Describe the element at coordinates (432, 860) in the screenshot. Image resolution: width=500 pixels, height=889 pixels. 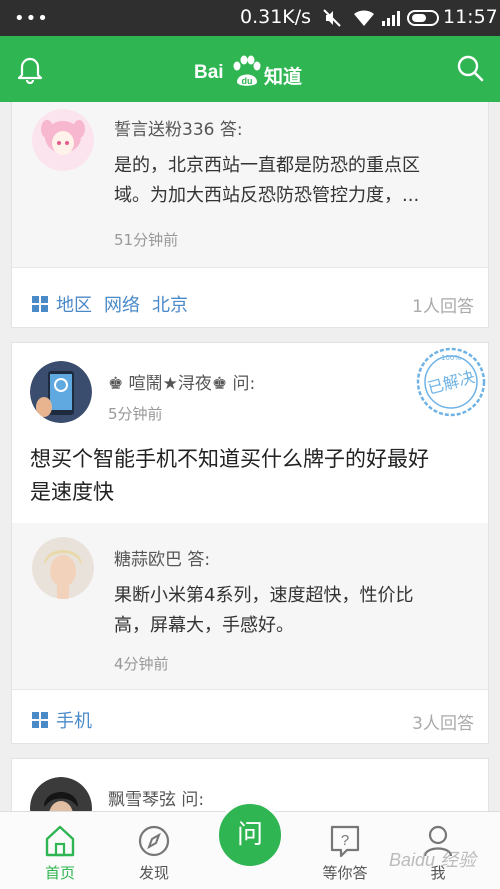
I see `baidu-jingyan-watermark: Baidu 经验` at that location.